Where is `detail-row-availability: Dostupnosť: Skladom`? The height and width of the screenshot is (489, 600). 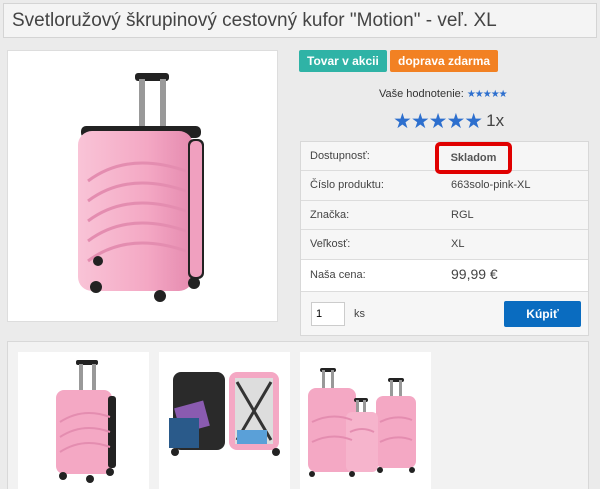
detail-row-availability: Dostupnosť: Skladom is located at coordinates (444, 158).